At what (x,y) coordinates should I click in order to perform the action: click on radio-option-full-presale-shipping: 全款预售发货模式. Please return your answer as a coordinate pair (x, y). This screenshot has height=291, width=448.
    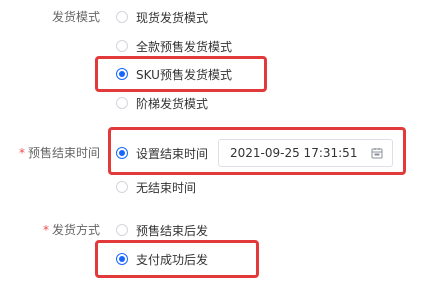
    Looking at the image, I should click on (174, 46).